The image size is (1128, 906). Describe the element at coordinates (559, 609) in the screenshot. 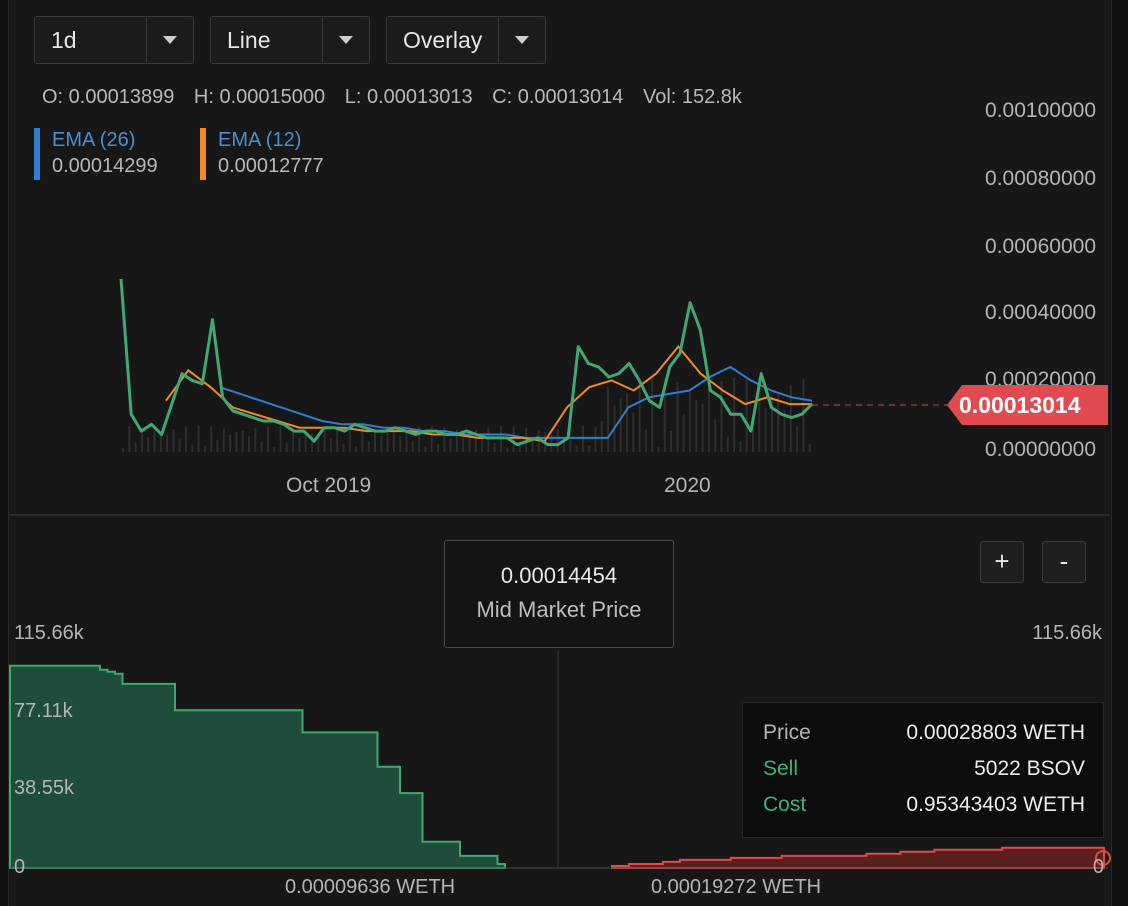

I see `mid-market-label: Mid Market Price` at that location.